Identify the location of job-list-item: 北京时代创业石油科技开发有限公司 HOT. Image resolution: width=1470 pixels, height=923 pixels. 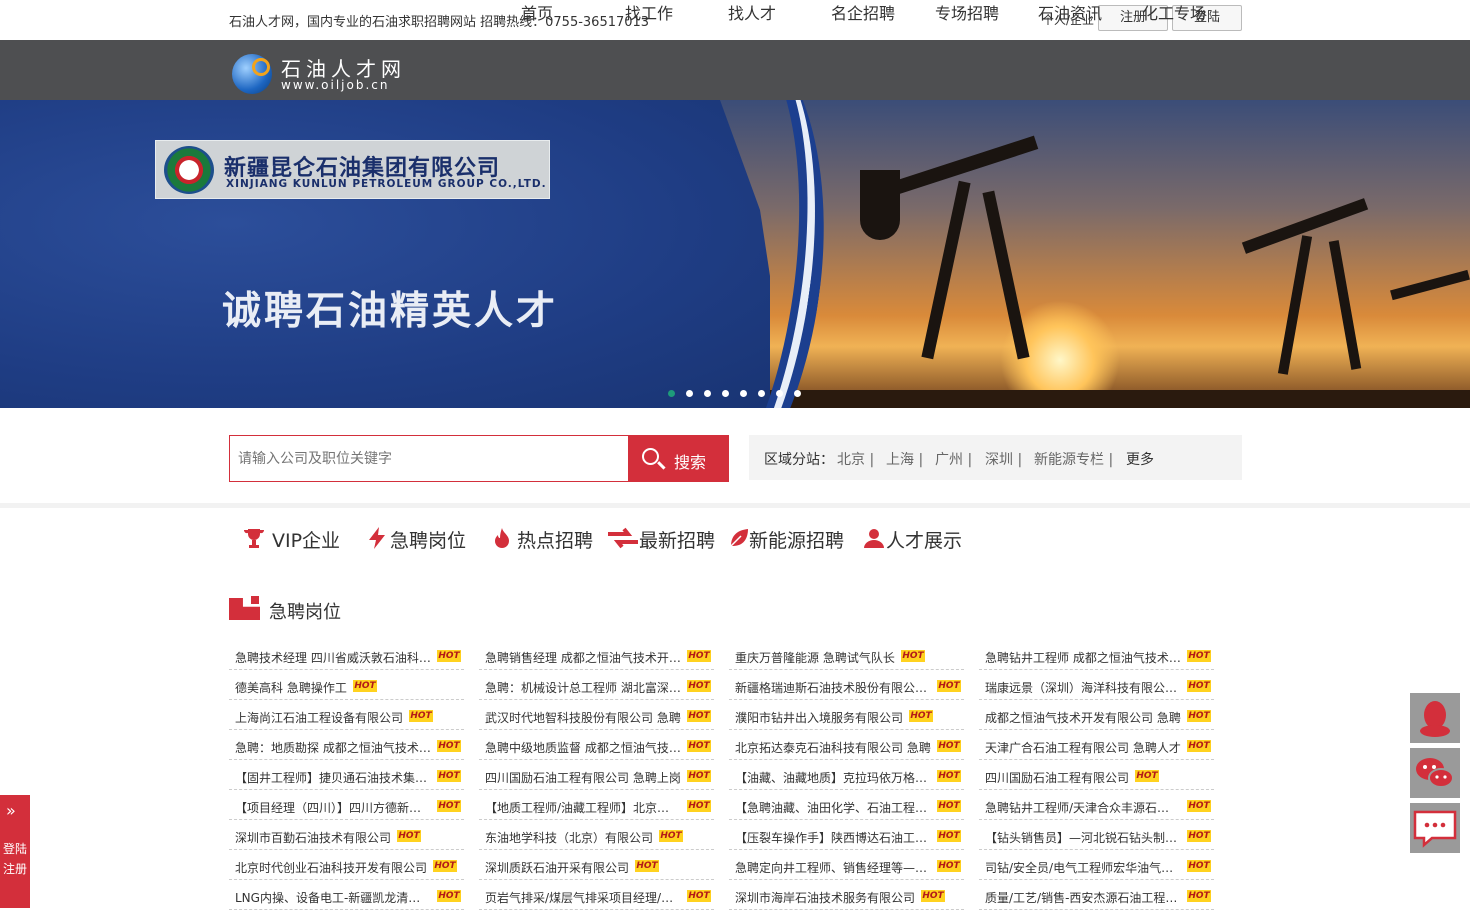
(346, 865).